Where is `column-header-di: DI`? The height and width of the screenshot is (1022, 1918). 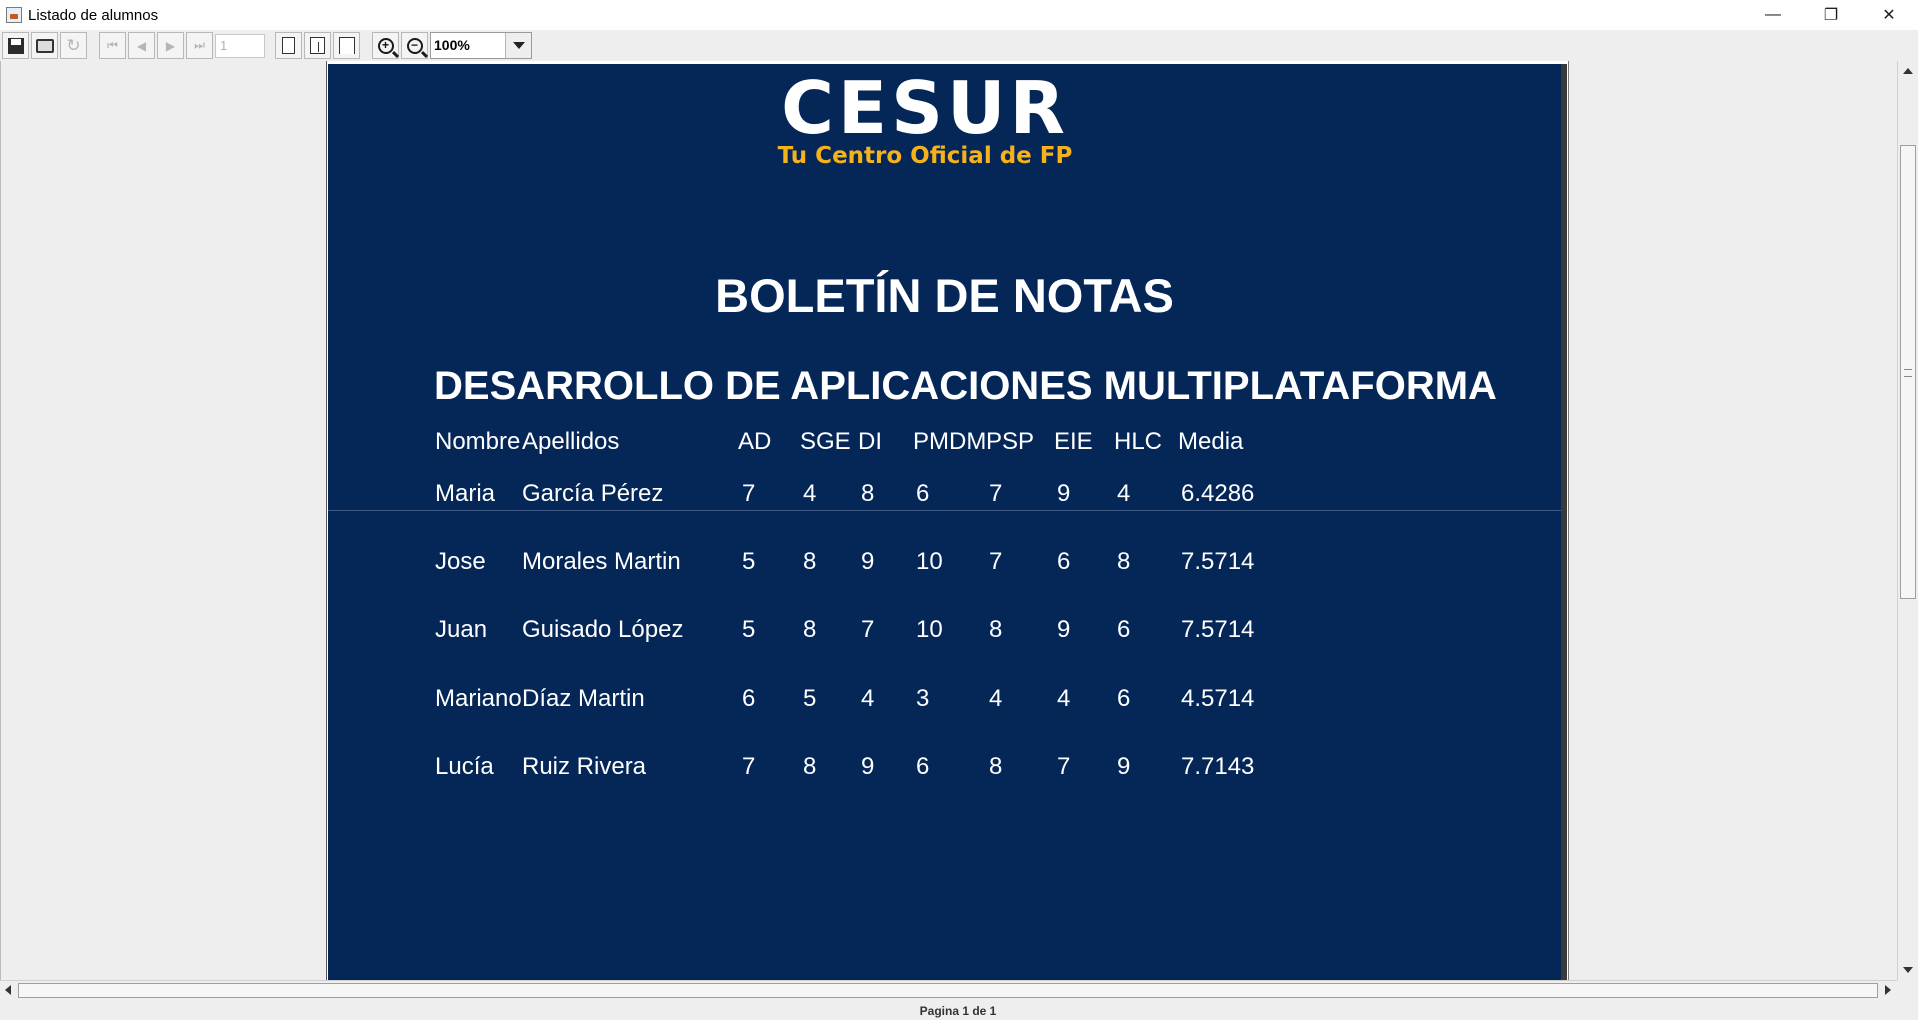 column-header-di: DI is located at coordinates (870, 441).